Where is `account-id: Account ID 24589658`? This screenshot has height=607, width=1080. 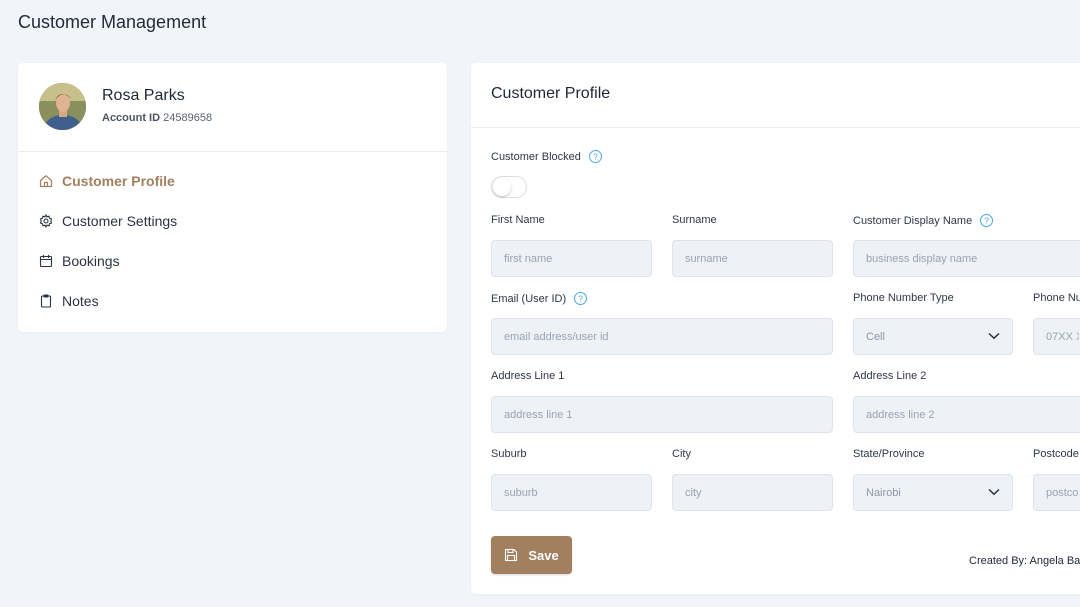
account-id: Account ID 24589658 is located at coordinates (157, 118).